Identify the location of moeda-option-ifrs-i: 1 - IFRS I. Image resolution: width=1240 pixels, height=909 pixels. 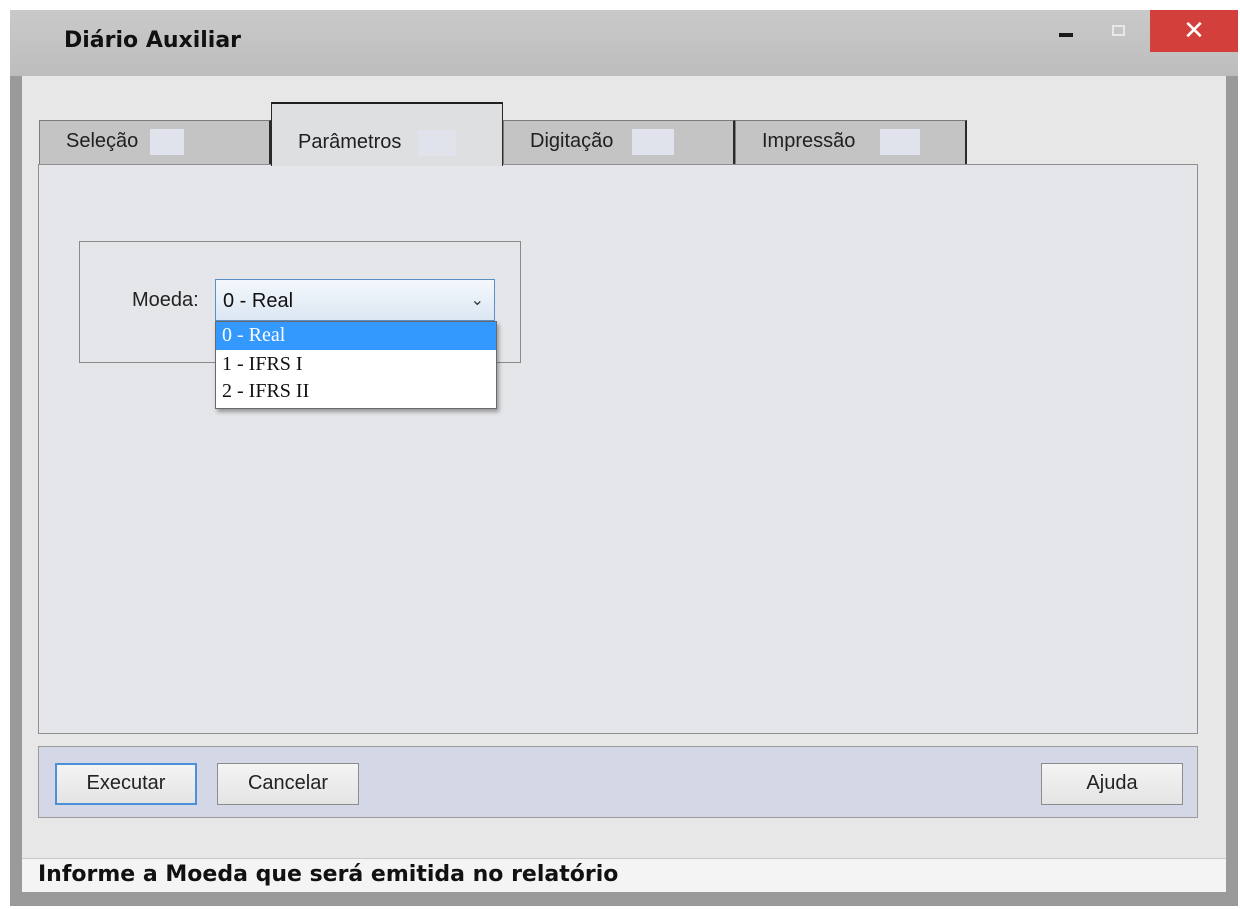
(356, 365).